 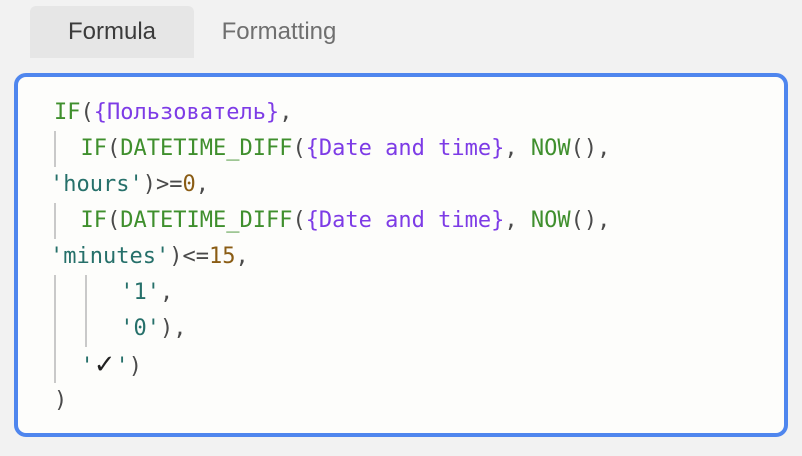 What do you see at coordinates (412, 185) in the screenshot?
I see `code-line-3: 'hours')>=0,` at bounding box center [412, 185].